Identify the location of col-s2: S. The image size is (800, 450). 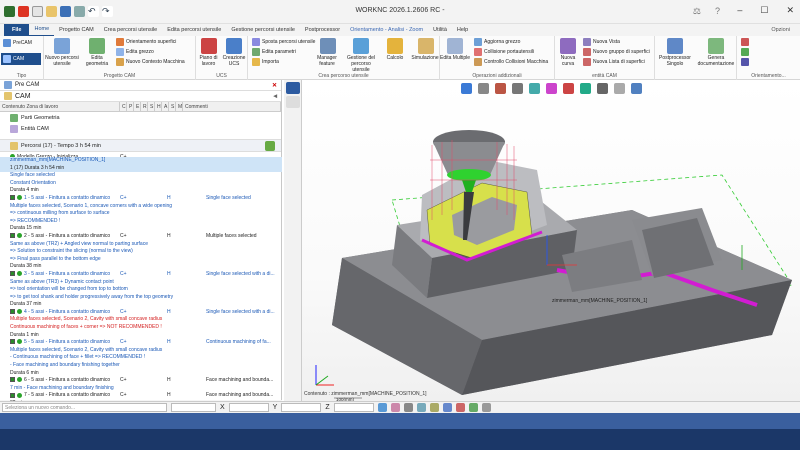
(172, 106).